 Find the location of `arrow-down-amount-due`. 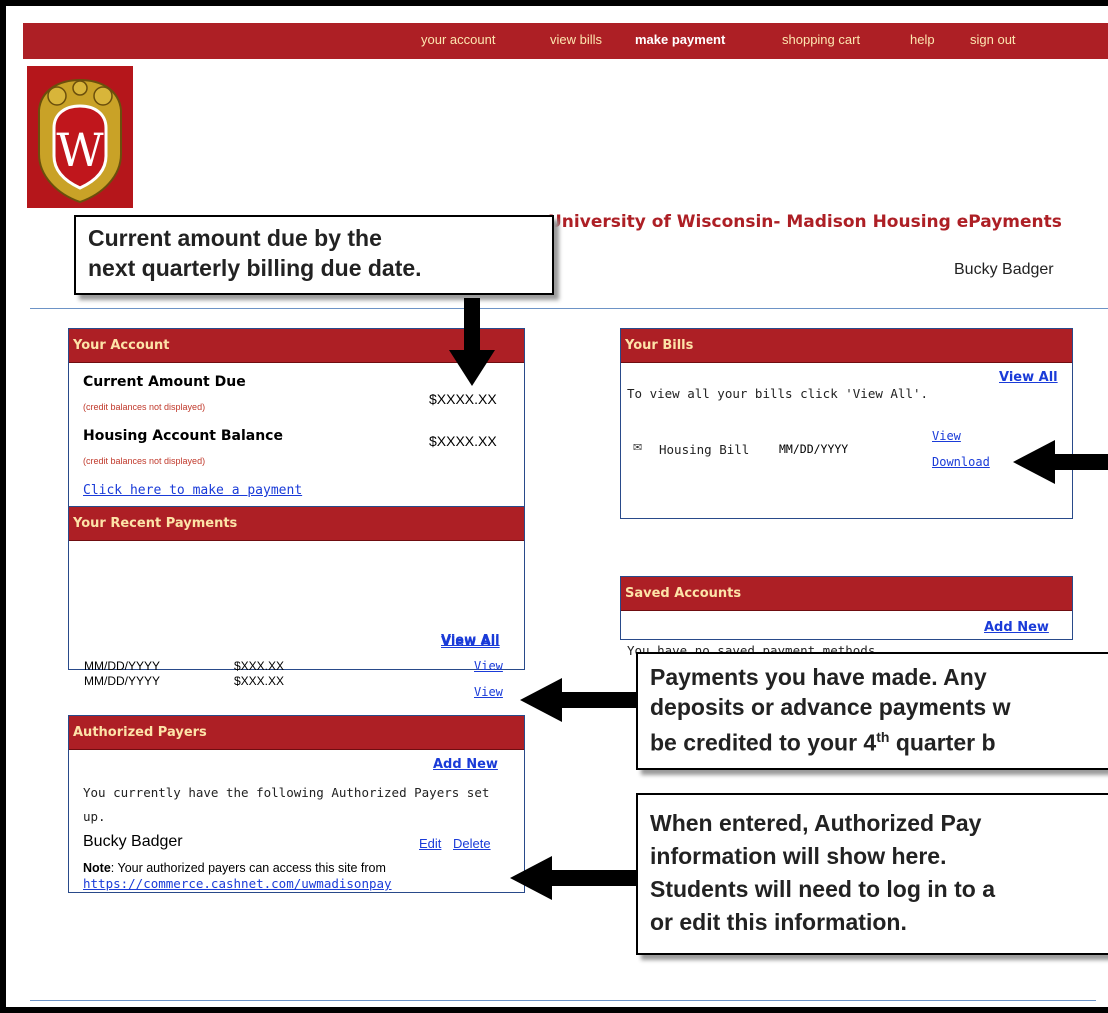

arrow-down-amount-due is located at coordinates (472, 342).